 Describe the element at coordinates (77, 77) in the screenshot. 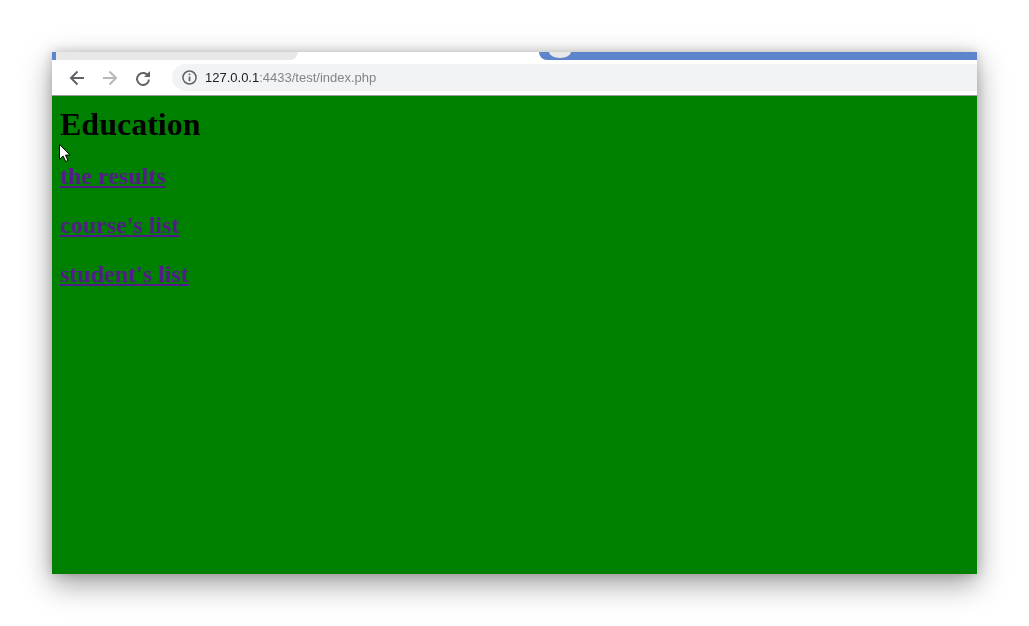

I see `back-arrow-icon` at that location.